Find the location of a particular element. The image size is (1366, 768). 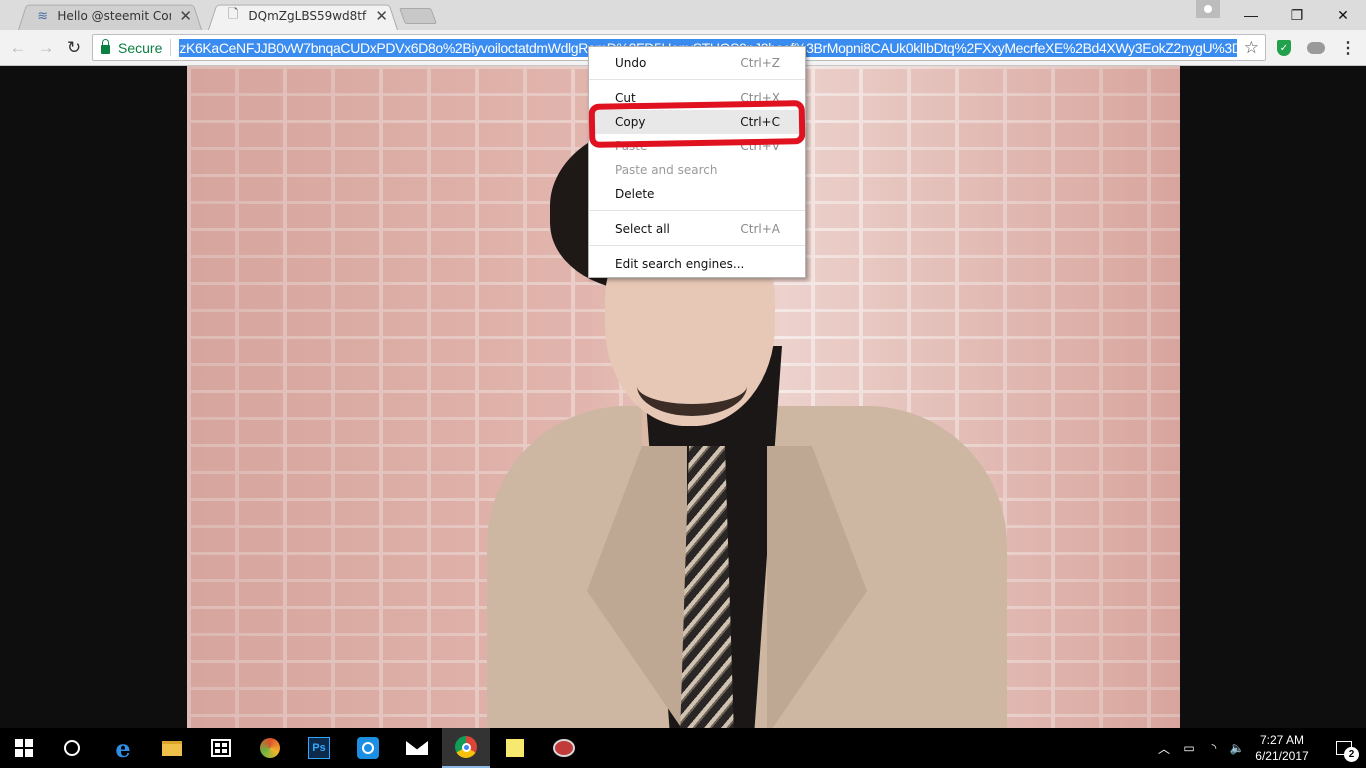

taskbar-sync-app is located at coordinates (368, 748).